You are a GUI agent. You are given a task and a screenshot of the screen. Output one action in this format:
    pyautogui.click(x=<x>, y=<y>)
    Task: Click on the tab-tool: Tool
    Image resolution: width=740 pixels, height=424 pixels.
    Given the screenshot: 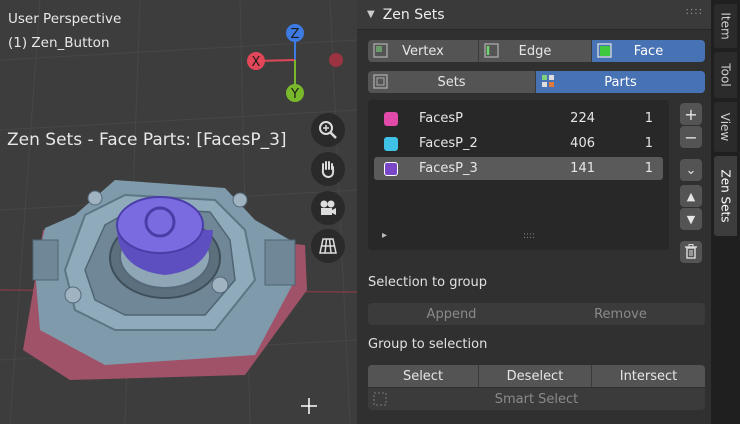 What is the action you would take?
    pyautogui.click(x=725, y=75)
    